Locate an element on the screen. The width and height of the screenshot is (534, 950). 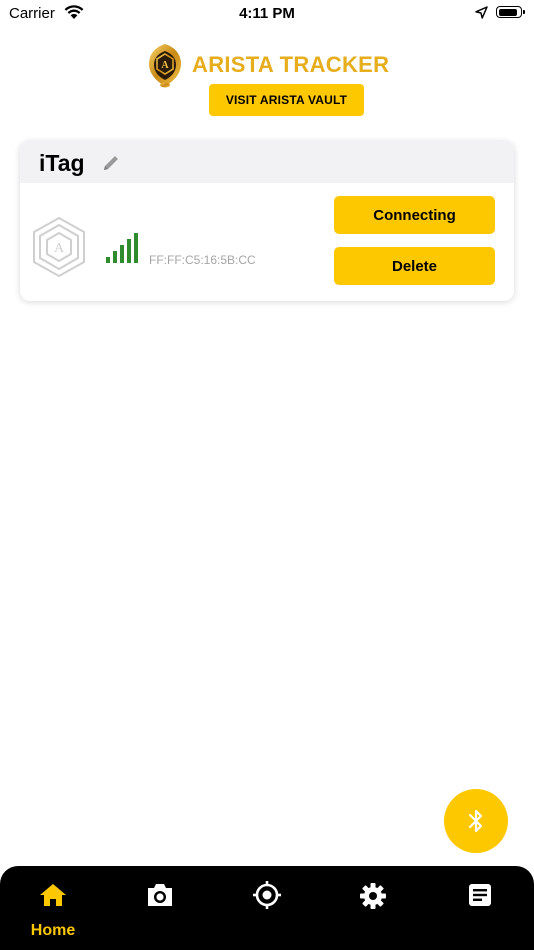
device-mac-address: FF:FF:C5:16:5B:CC is located at coordinates (202, 260).